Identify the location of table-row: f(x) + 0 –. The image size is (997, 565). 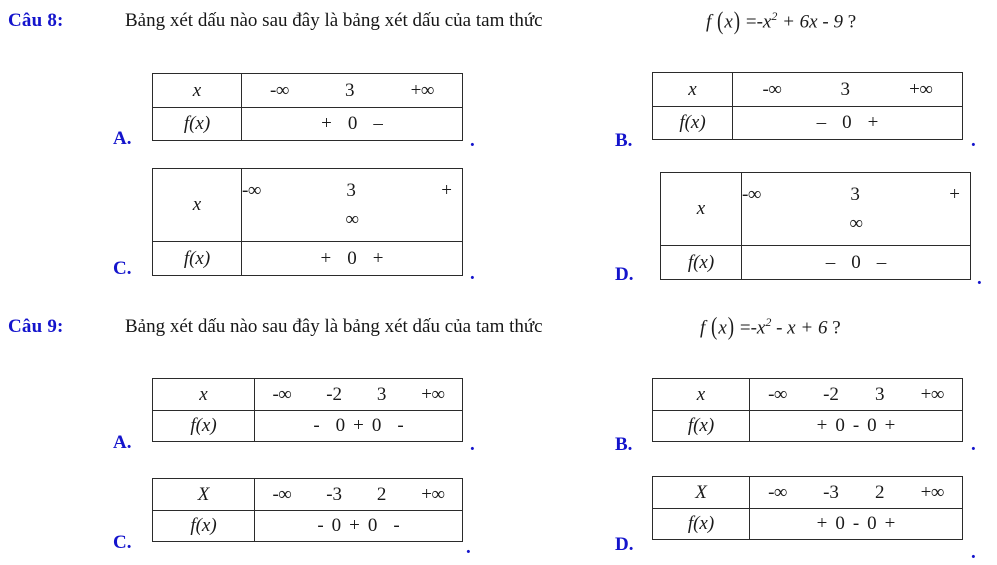
(307, 124).